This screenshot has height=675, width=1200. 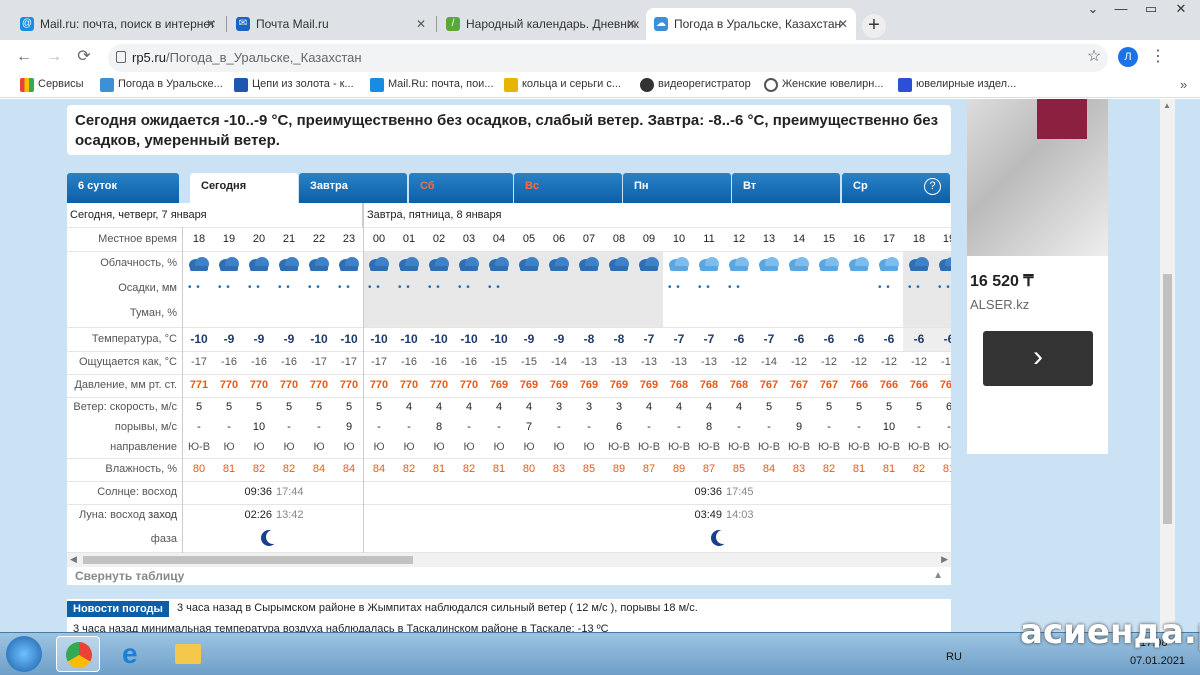 What do you see at coordinates (127, 362) in the screenshot?
I see `row-label-feels: Ощущается как, °C` at bounding box center [127, 362].